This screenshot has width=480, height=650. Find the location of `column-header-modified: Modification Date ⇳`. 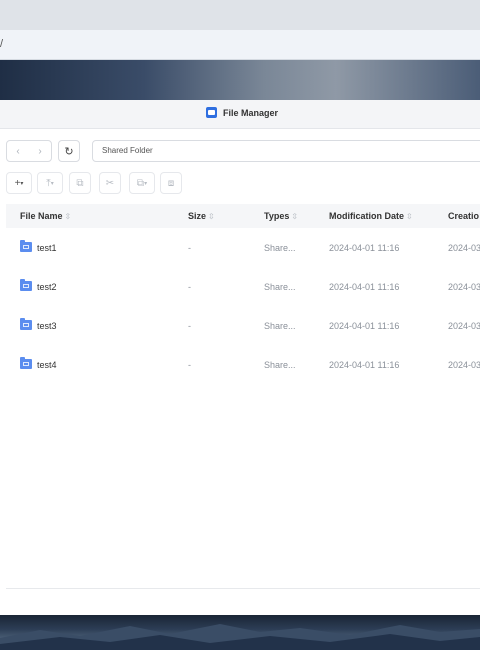

column-header-modified: Modification Date ⇳ is located at coordinates (371, 216).